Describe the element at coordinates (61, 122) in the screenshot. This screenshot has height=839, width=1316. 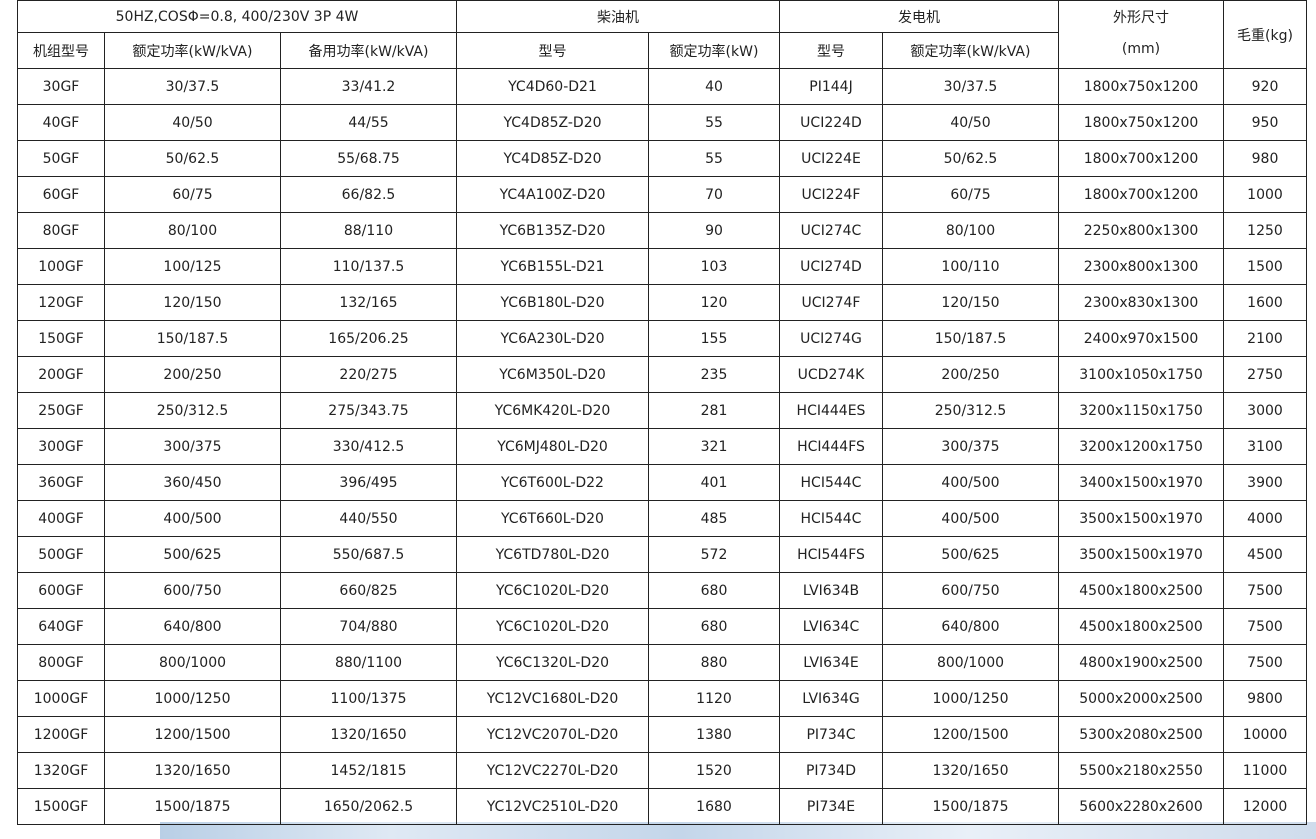
I see `genset-model-cell: 40GF` at that location.